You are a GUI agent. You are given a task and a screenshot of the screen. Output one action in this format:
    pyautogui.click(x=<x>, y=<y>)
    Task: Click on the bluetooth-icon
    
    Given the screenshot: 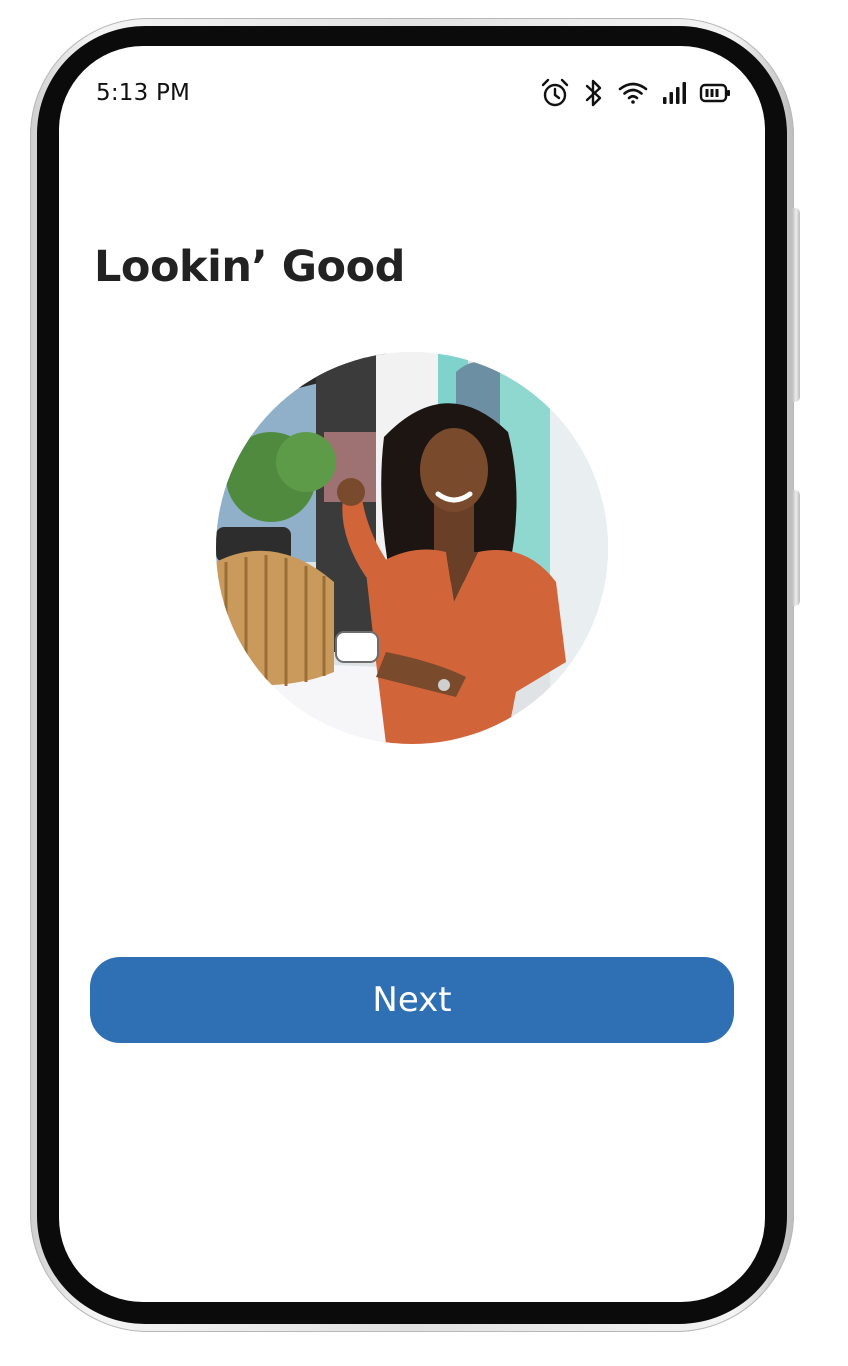 What is the action you would take?
    pyautogui.click(x=594, y=93)
    